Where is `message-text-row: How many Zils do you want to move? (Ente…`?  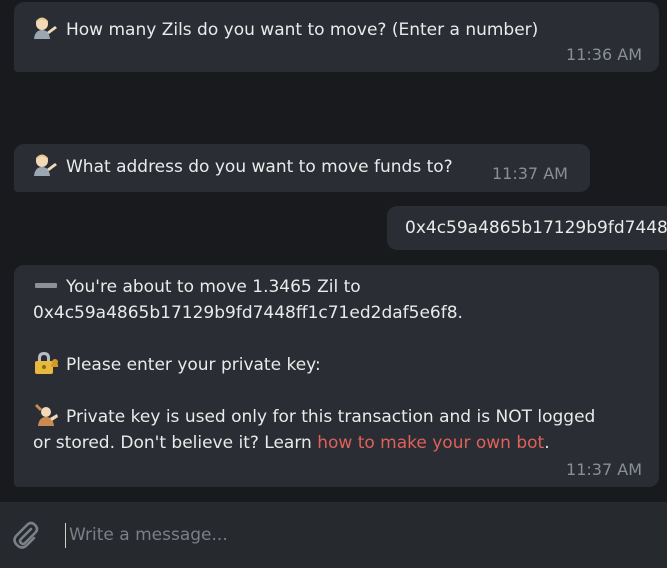
message-text-row: How many Zils do you want to move? (Ente… is located at coordinates (285, 30).